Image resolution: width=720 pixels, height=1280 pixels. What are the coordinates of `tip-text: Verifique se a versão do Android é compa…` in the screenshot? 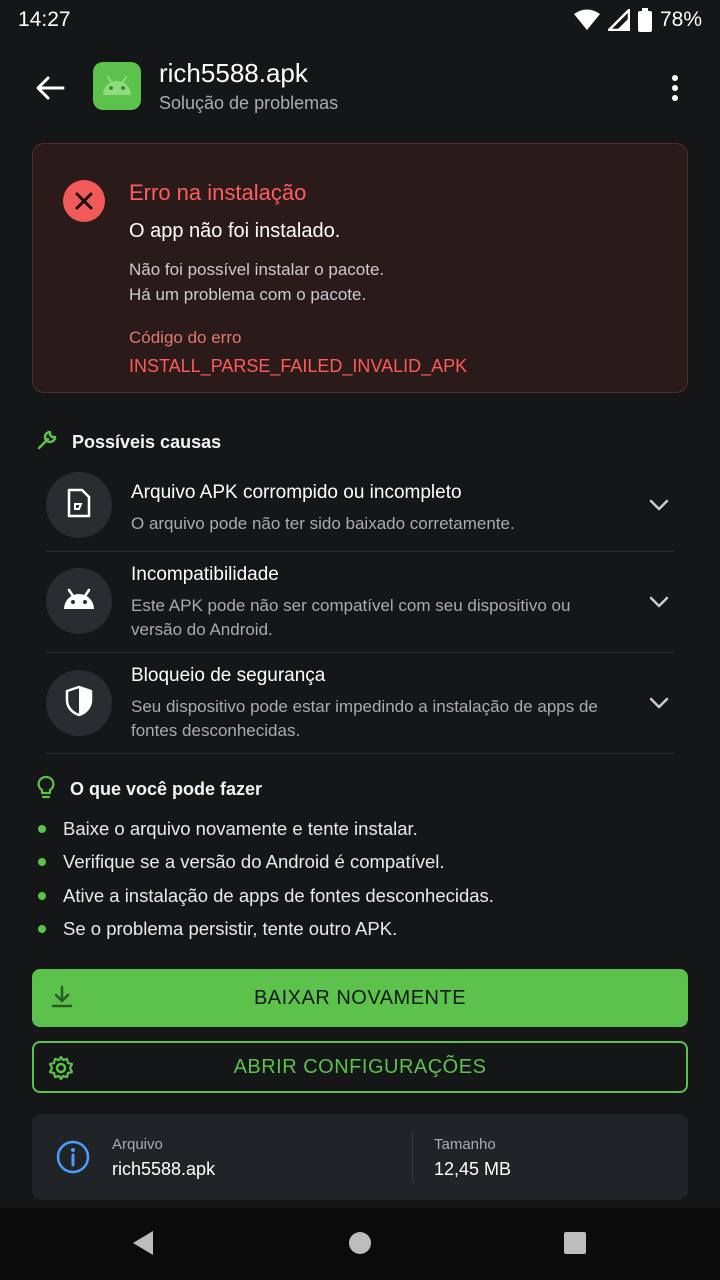 It's located at (254, 862).